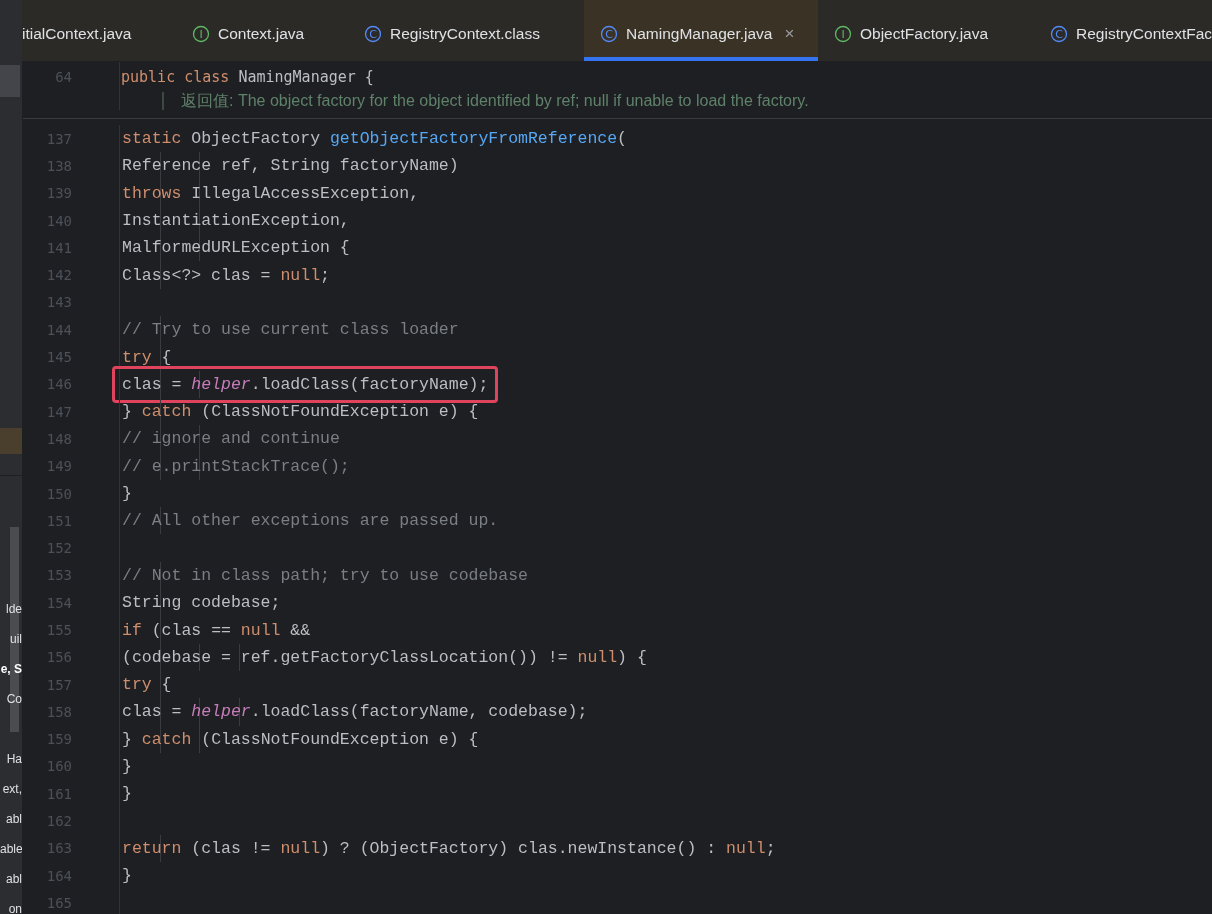  What do you see at coordinates (231, 439) in the screenshot?
I see `code-line: // ignore and continue` at bounding box center [231, 439].